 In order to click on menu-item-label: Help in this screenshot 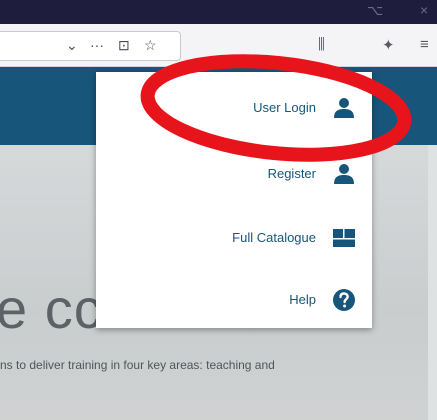, I will do `click(302, 299)`.